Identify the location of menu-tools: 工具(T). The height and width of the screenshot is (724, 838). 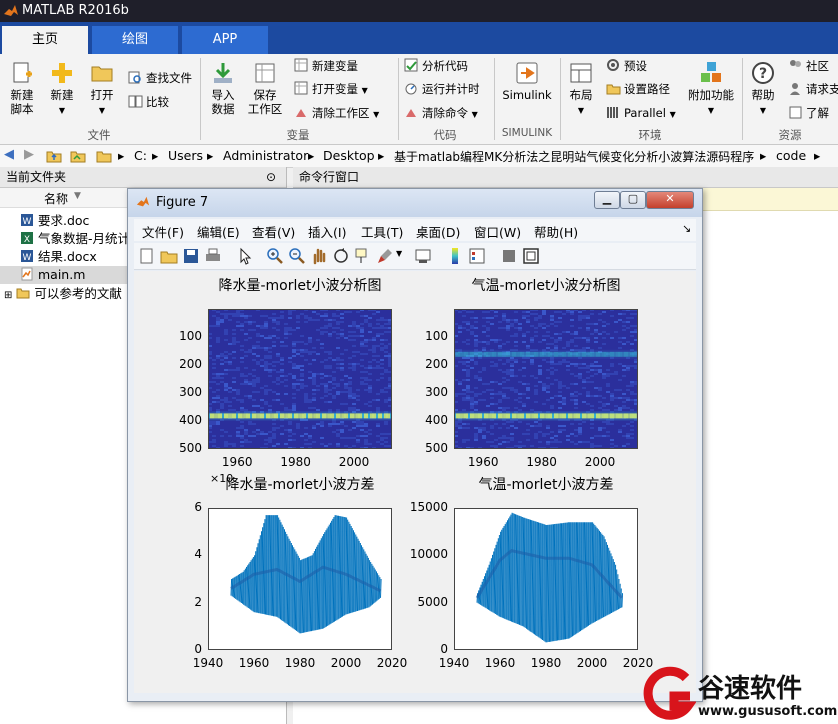
(382, 231).